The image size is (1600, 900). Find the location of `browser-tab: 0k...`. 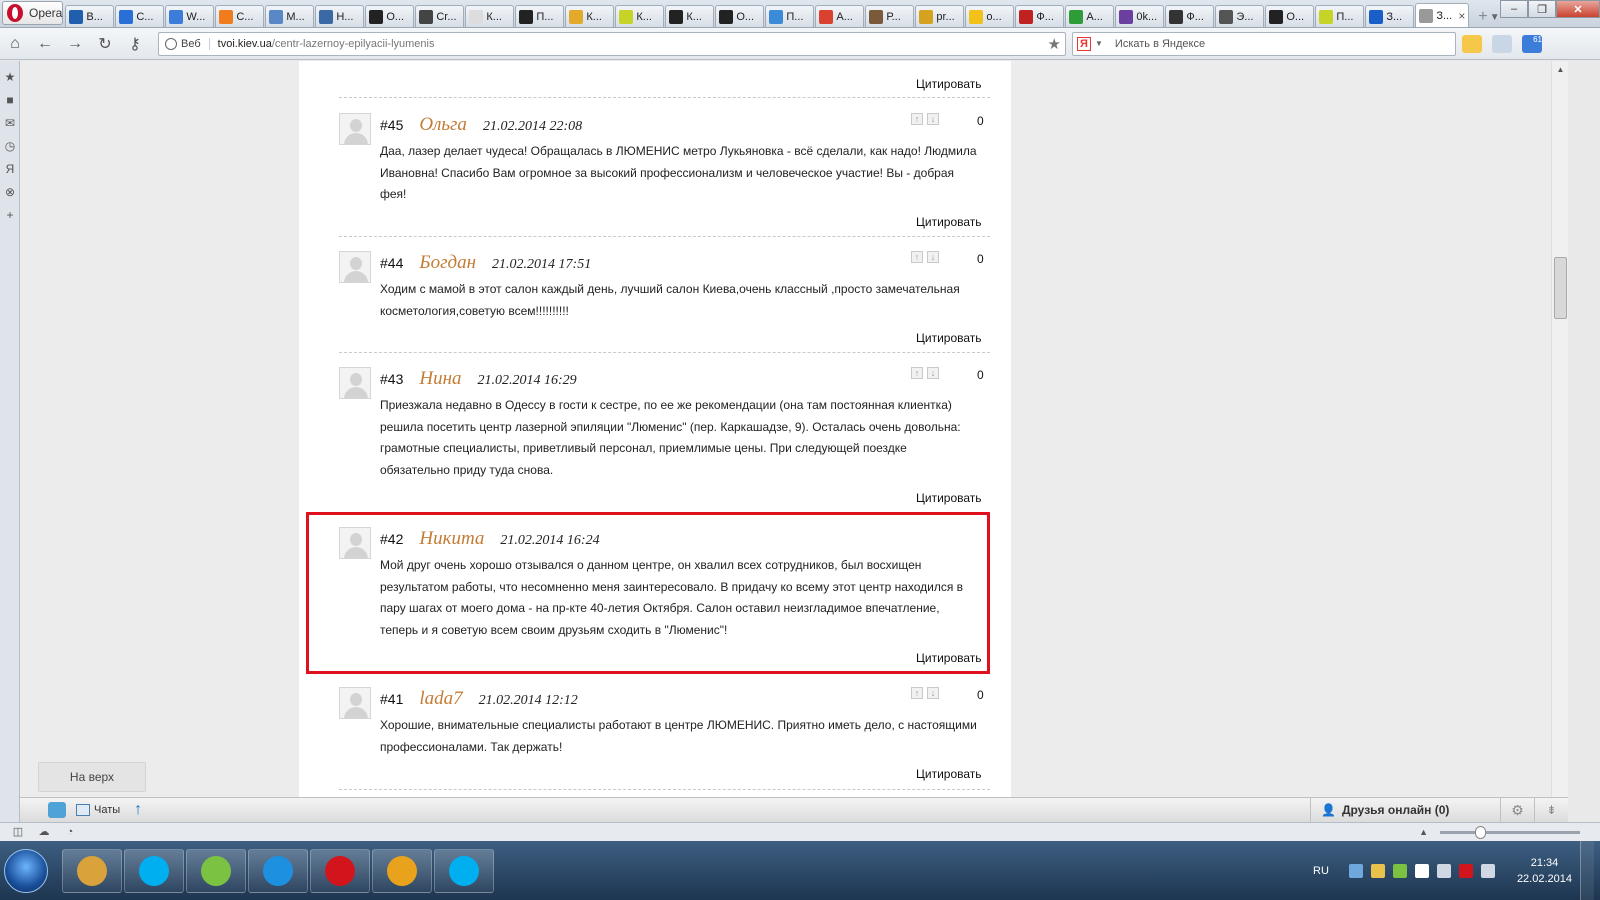

browser-tab: 0k... is located at coordinates (1140, 16).